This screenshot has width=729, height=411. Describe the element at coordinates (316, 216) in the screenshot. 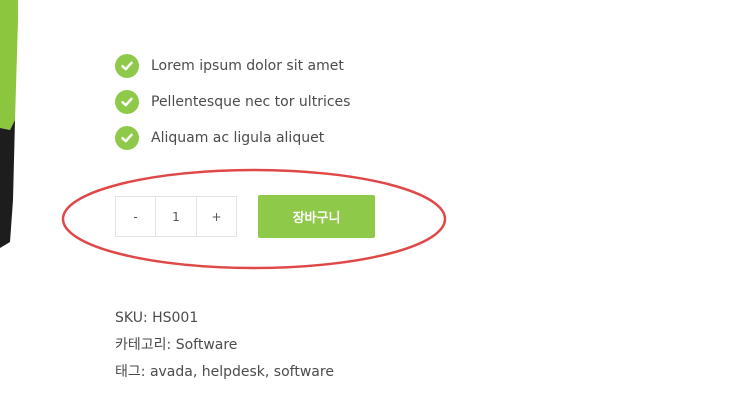

I see `add-to-cart-button: 장바구니` at that location.